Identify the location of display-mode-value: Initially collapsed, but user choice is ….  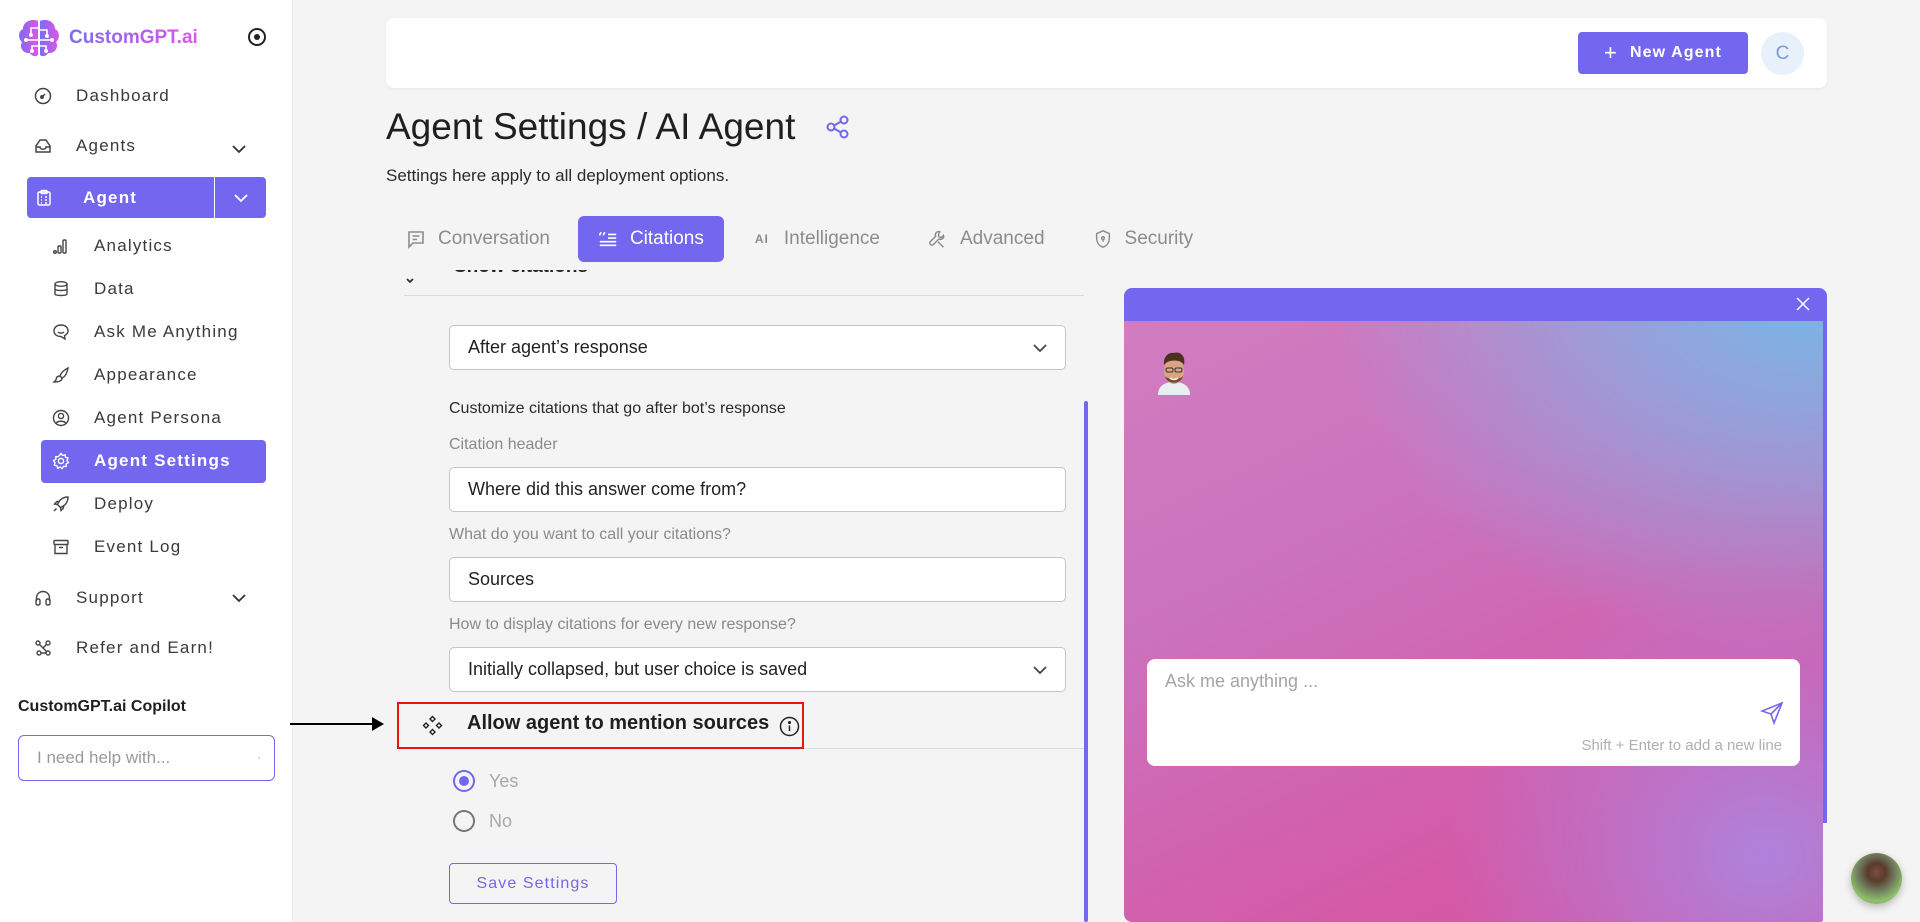
(638, 669).